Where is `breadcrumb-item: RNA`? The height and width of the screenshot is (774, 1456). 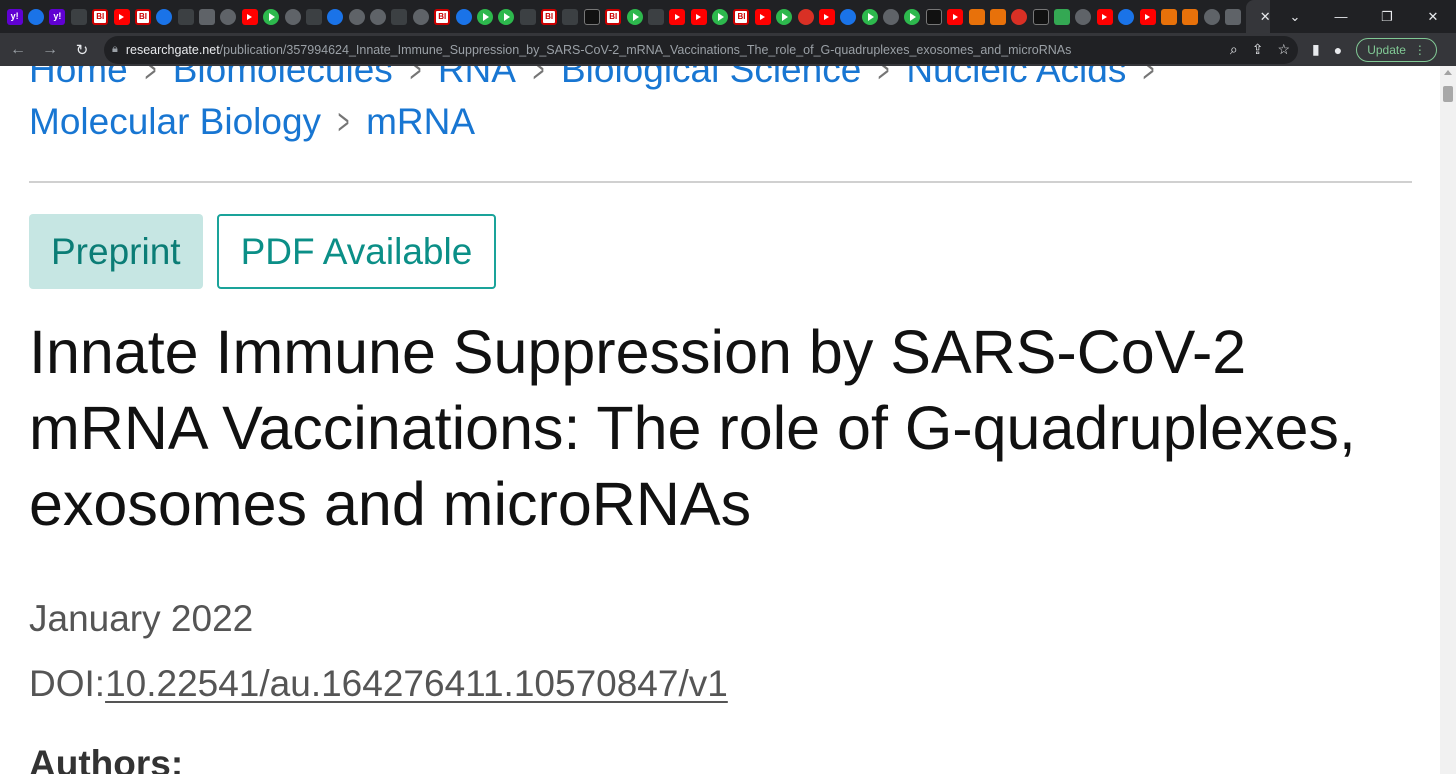
breadcrumb-item: RNA is located at coordinates (477, 81).